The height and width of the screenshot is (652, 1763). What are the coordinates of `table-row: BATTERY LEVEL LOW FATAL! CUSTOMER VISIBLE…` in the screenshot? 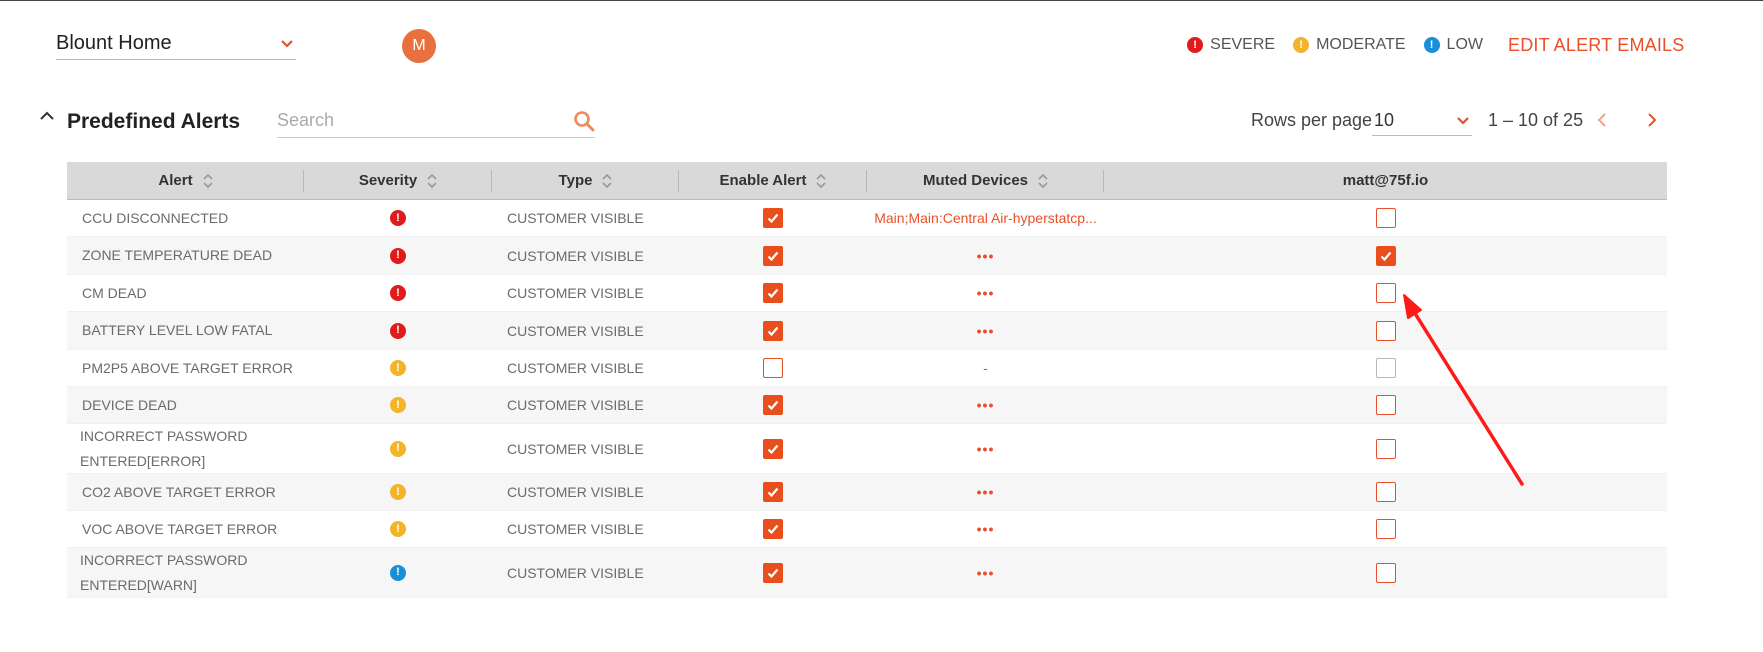 It's located at (867, 331).